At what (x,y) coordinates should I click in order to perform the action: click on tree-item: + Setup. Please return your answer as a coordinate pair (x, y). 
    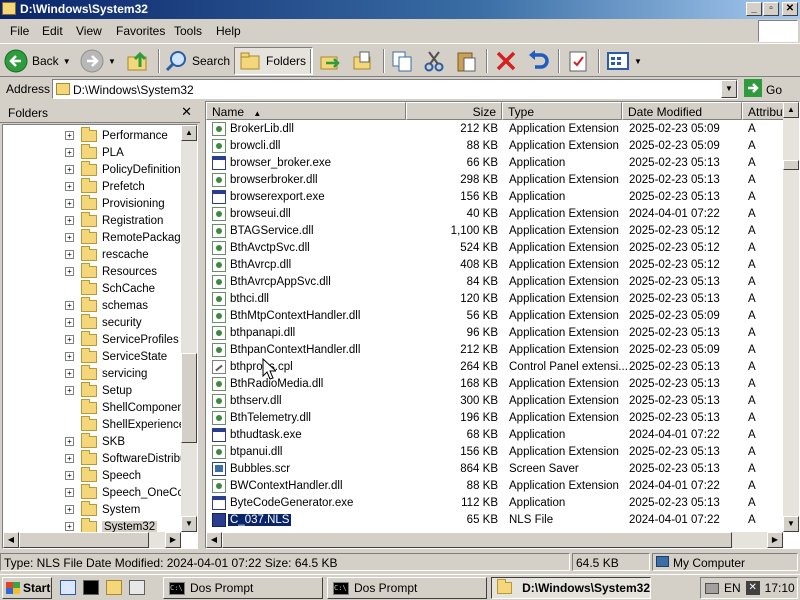
    Looking at the image, I should click on (98, 390).